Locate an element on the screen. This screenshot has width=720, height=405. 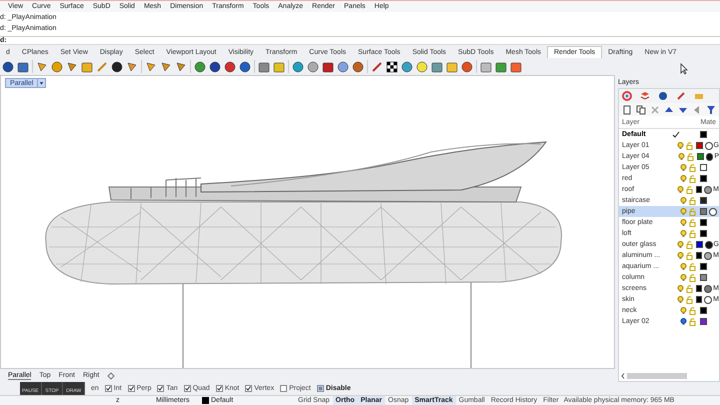
checker-icon is located at coordinates (392, 66).